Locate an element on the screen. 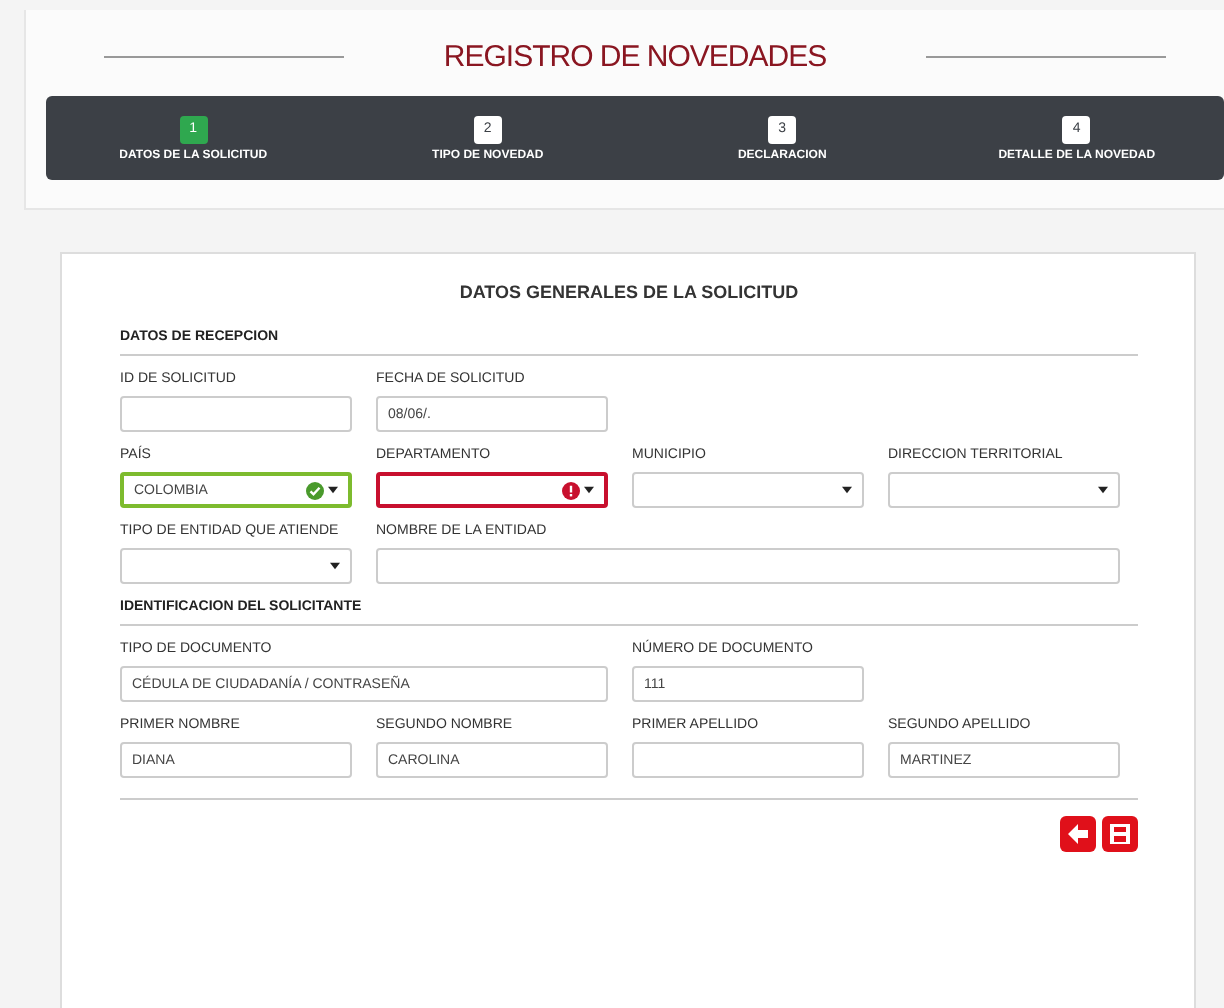 The image size is (1224, 1008). back-button is located at coordinates (1078, 834).